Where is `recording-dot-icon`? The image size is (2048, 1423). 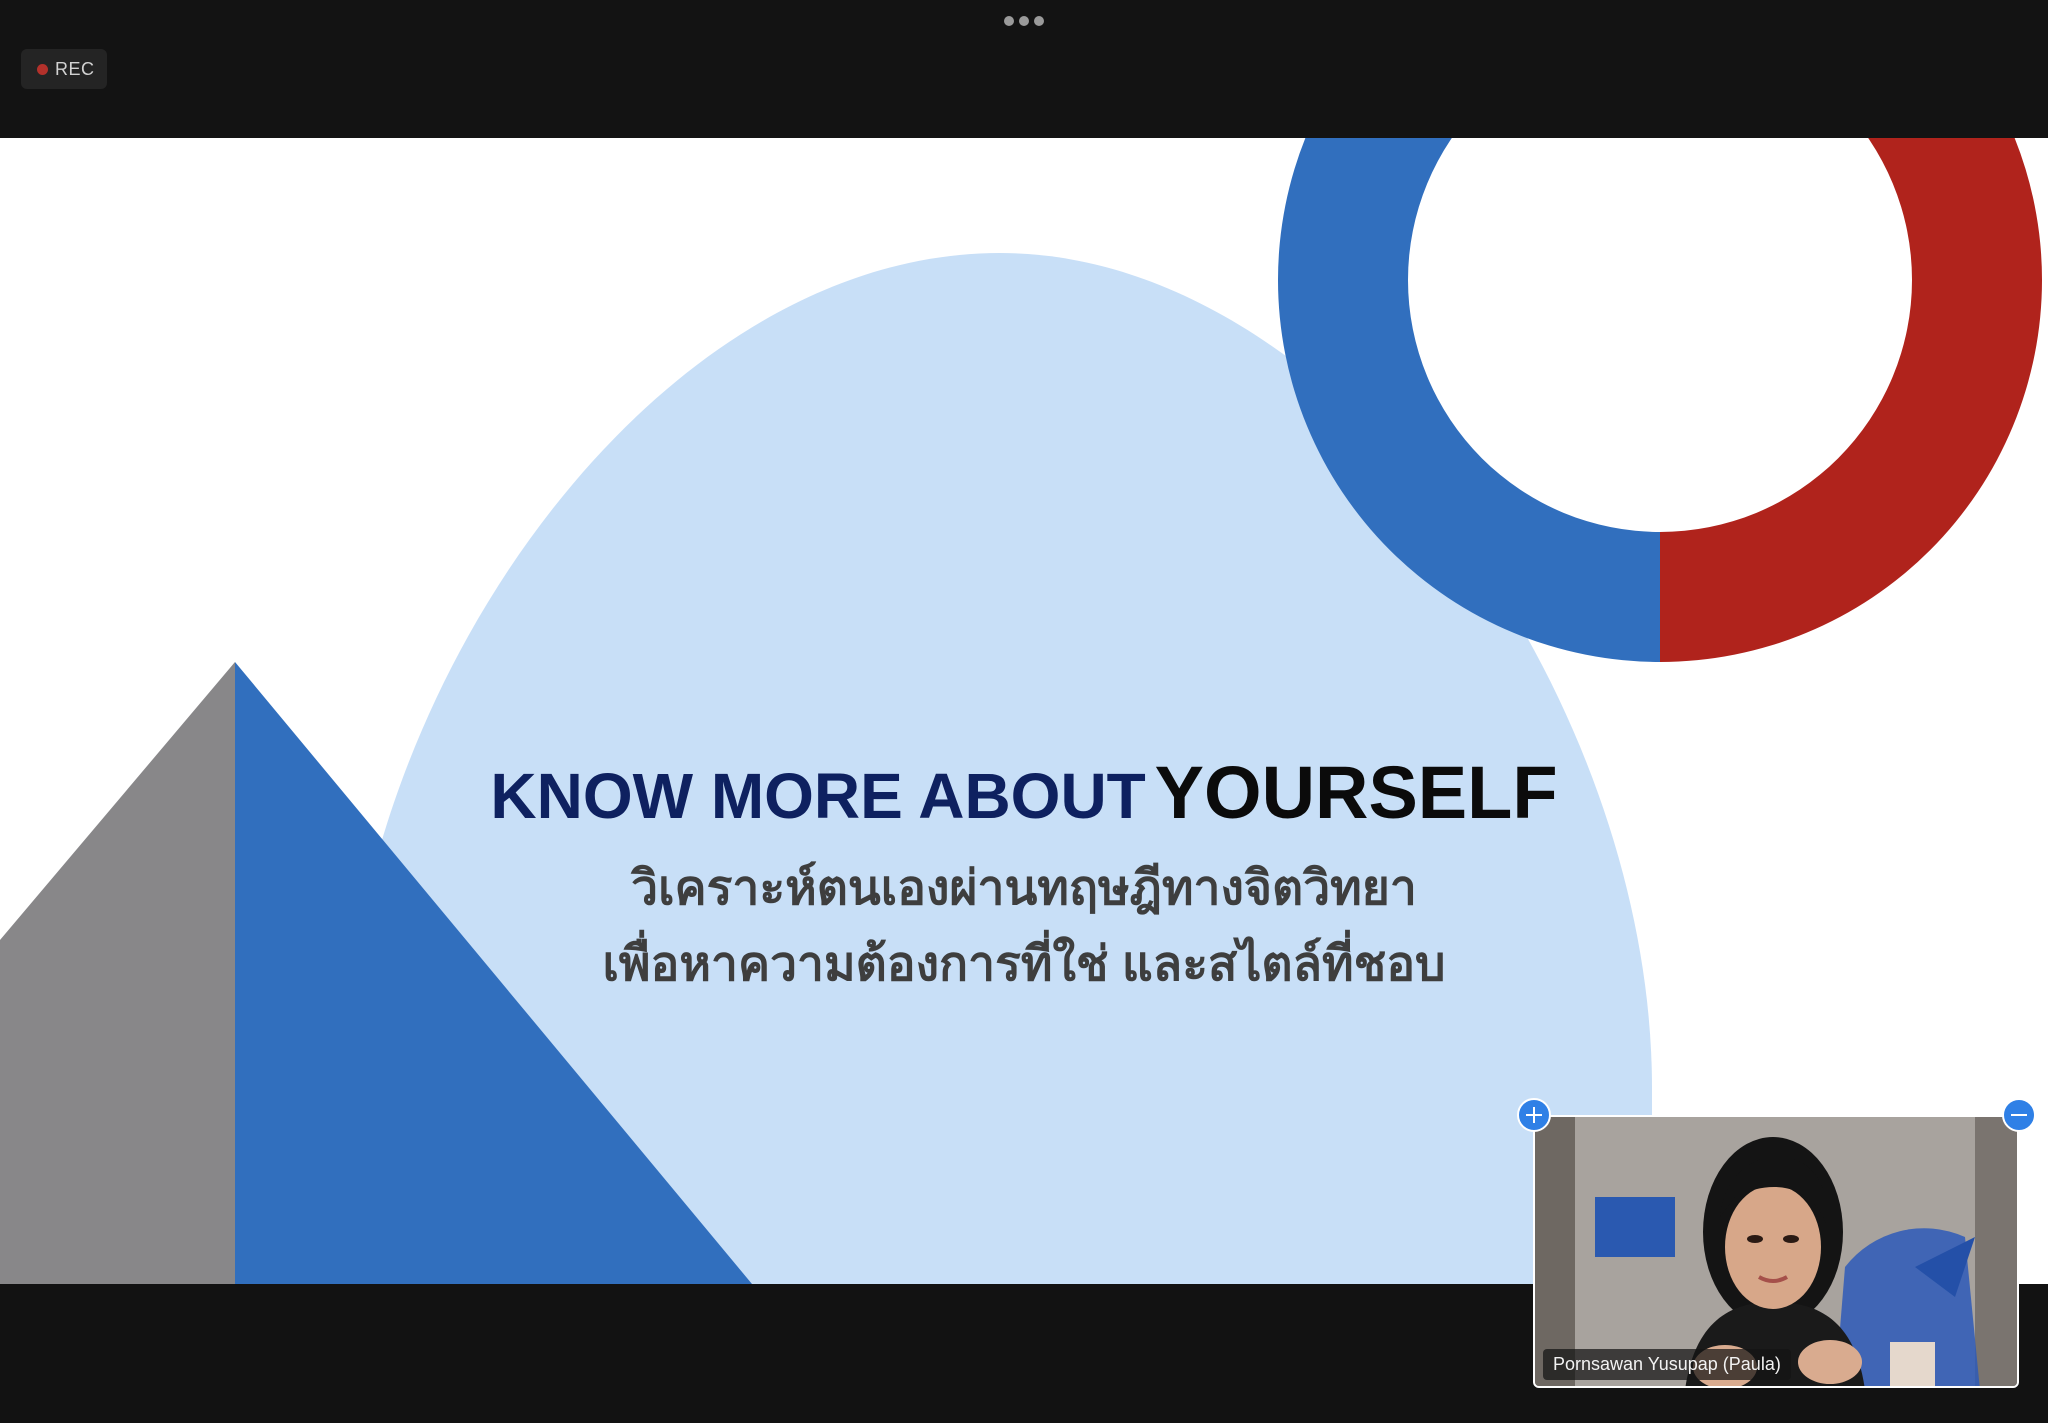 recording-dot-icon is located at coordinates (42, 69).